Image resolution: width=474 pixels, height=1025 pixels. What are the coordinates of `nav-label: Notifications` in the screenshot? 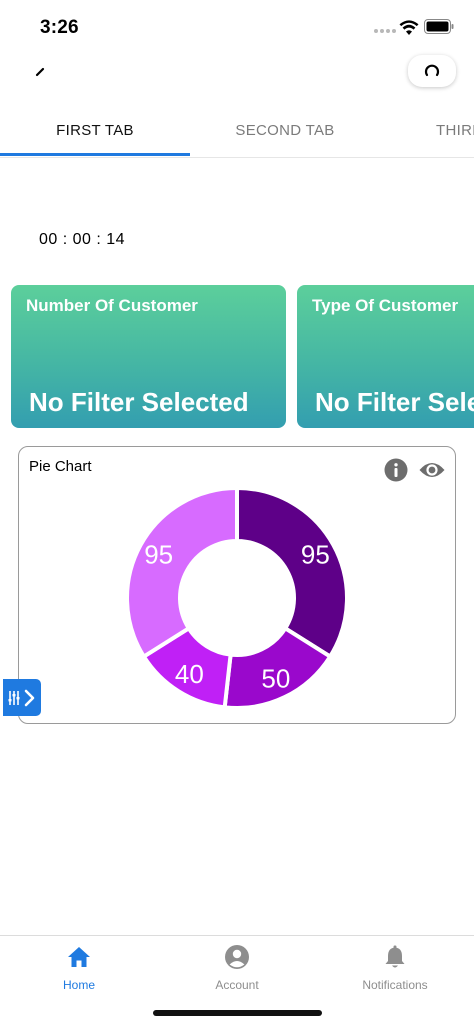 It's located at (395, 985).